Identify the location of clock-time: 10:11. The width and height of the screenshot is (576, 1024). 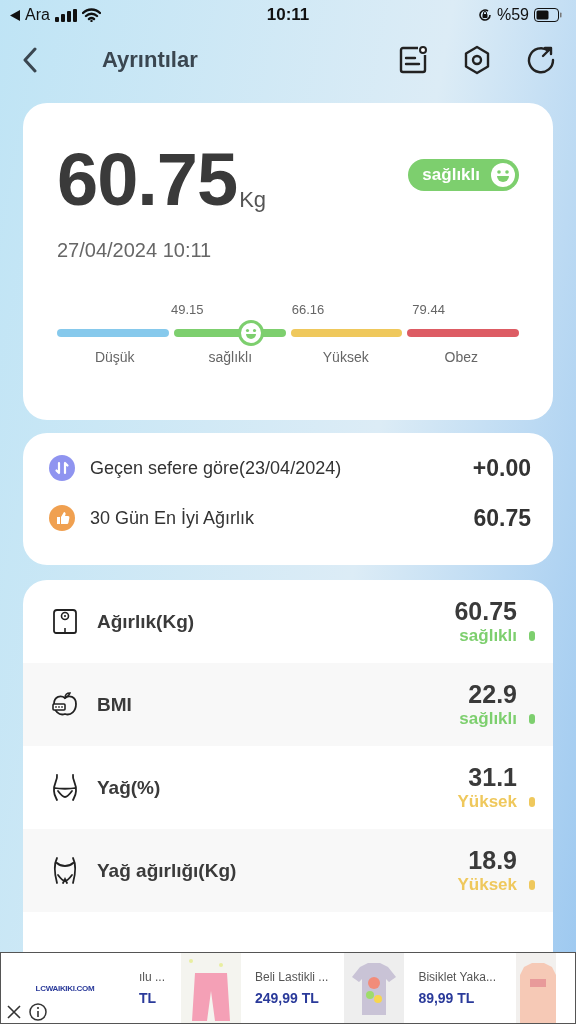
(288, 15).